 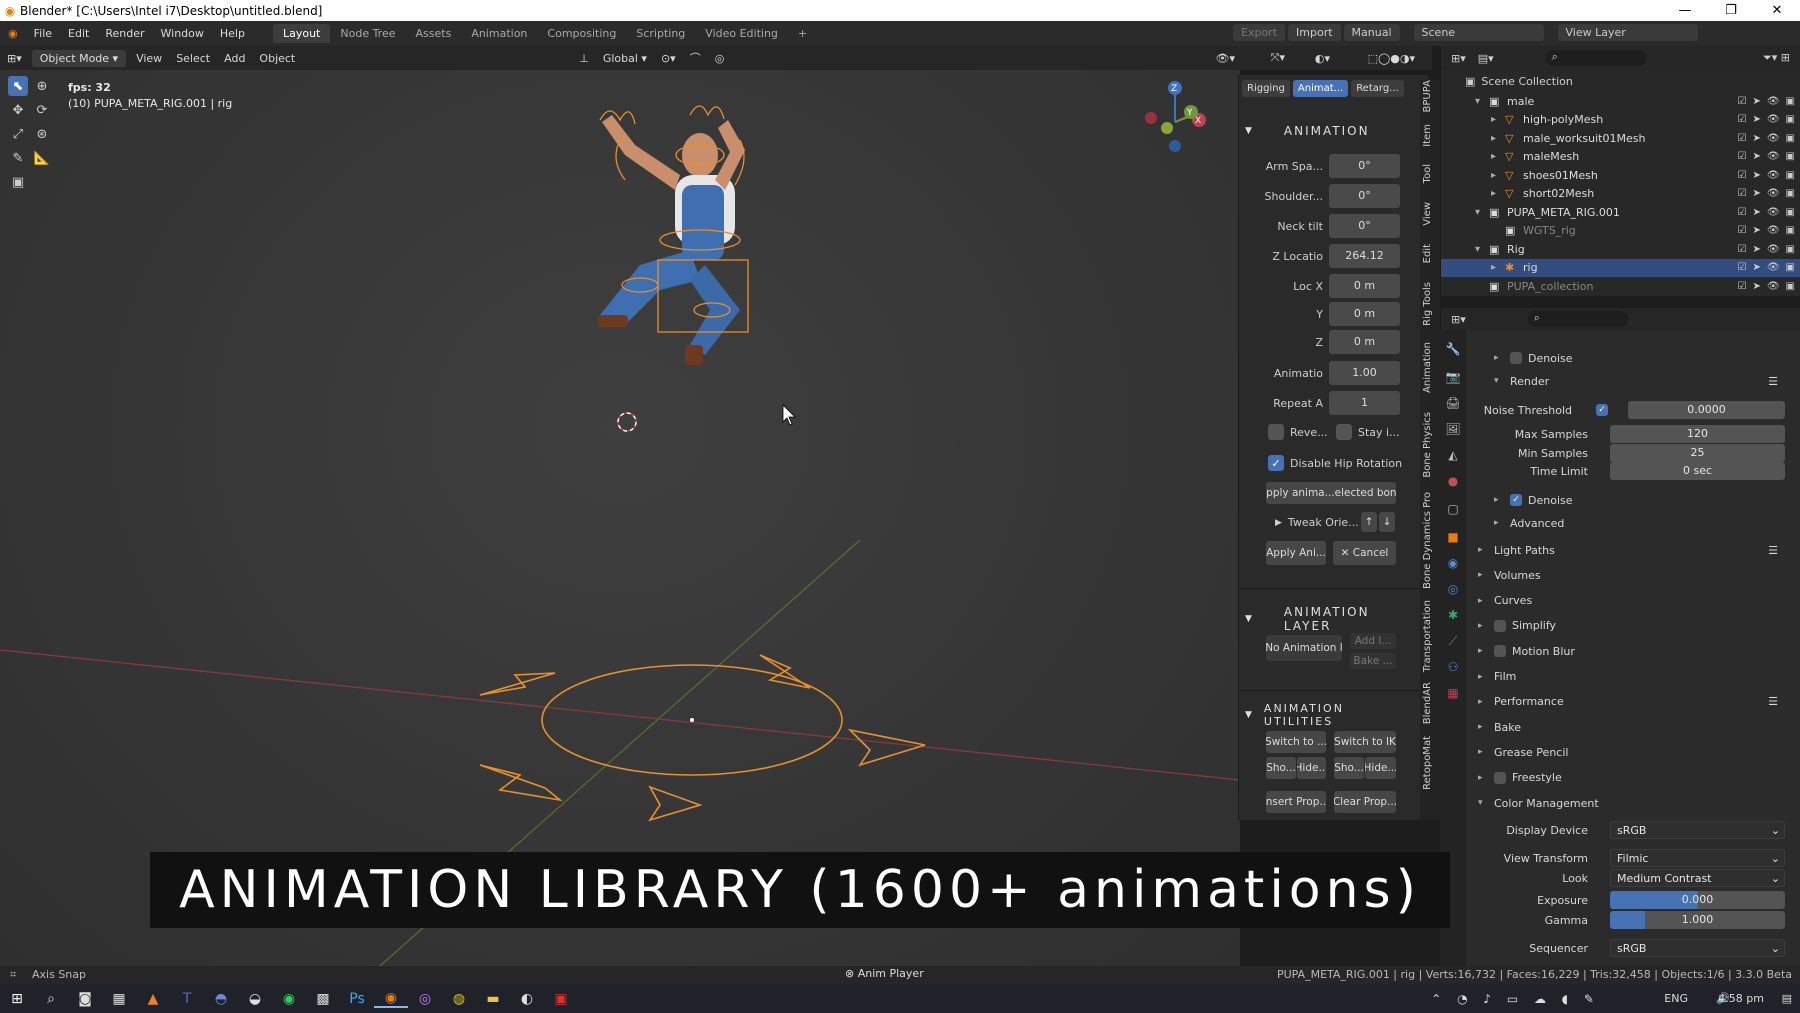 I want to click on vtab-rig-tools: Rig Tools, so click(x=1427, y=304).